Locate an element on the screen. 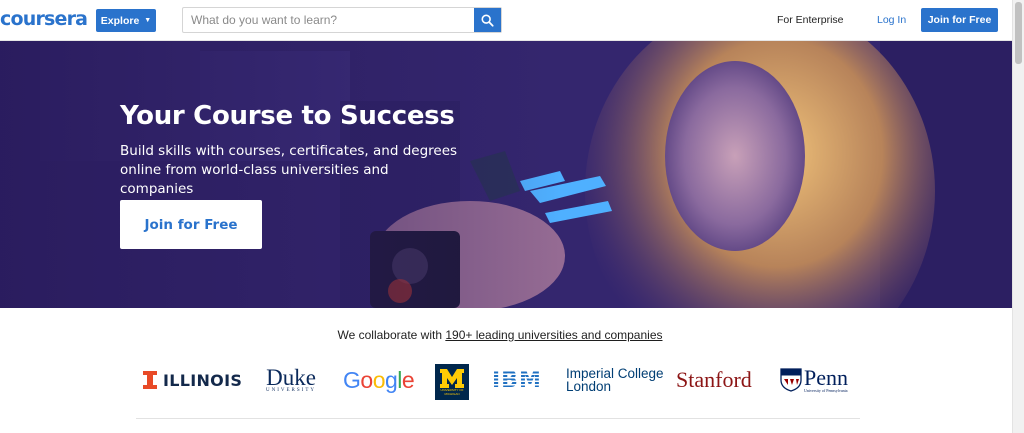 The width and height of the screenshot is (1024, 433). scrollbar-thumb is located at coordinates (1018, 33).